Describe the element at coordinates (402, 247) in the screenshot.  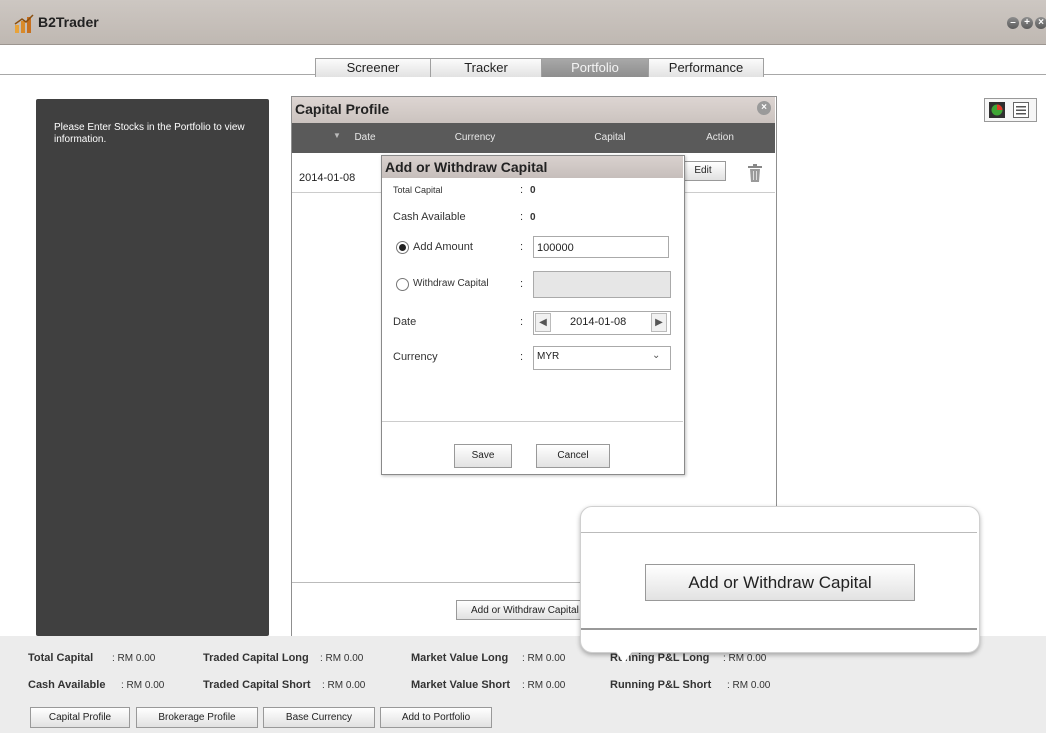
I see `add-amount-radio` at that location.